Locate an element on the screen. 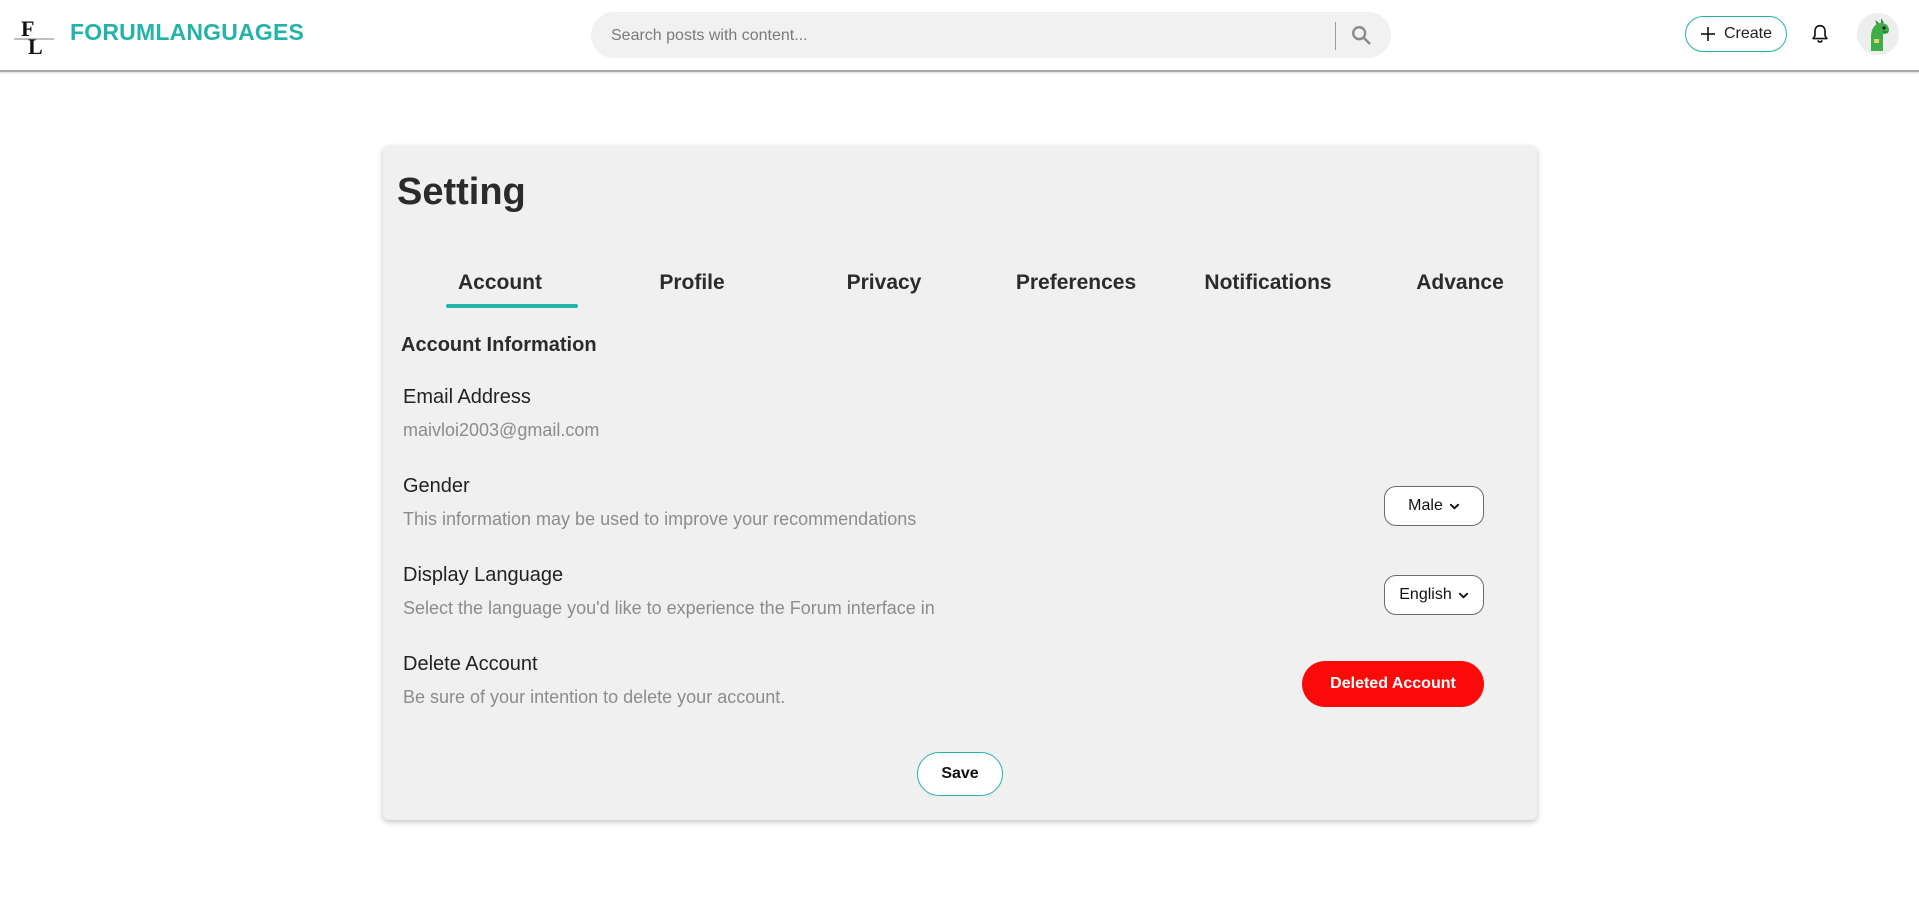 Image resolution: width=1919 pixels, height=908 pixels. delete-account-button: Deleted Account is located at coordinates (1393, 684).